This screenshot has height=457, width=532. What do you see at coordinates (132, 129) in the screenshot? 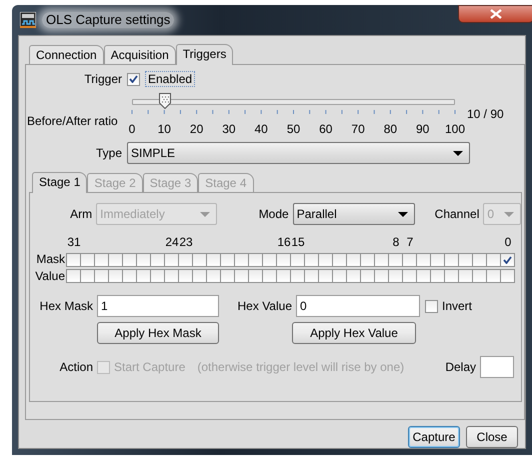
I see `tick-label: 0` at bounding box center [132, 129].